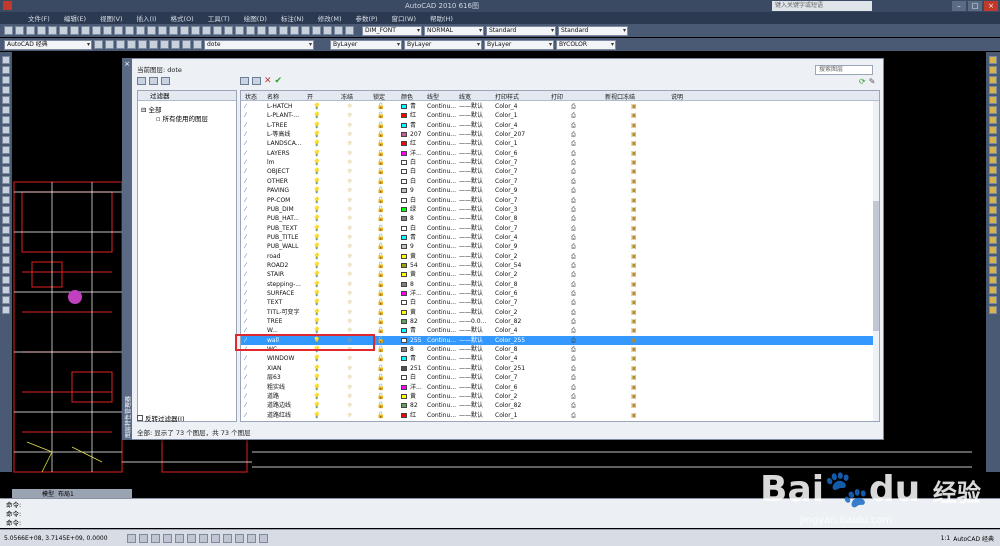  Describe the element at coordinates (993, 230) in the screenshot. I see `modify-tool-17-icon` at that location.